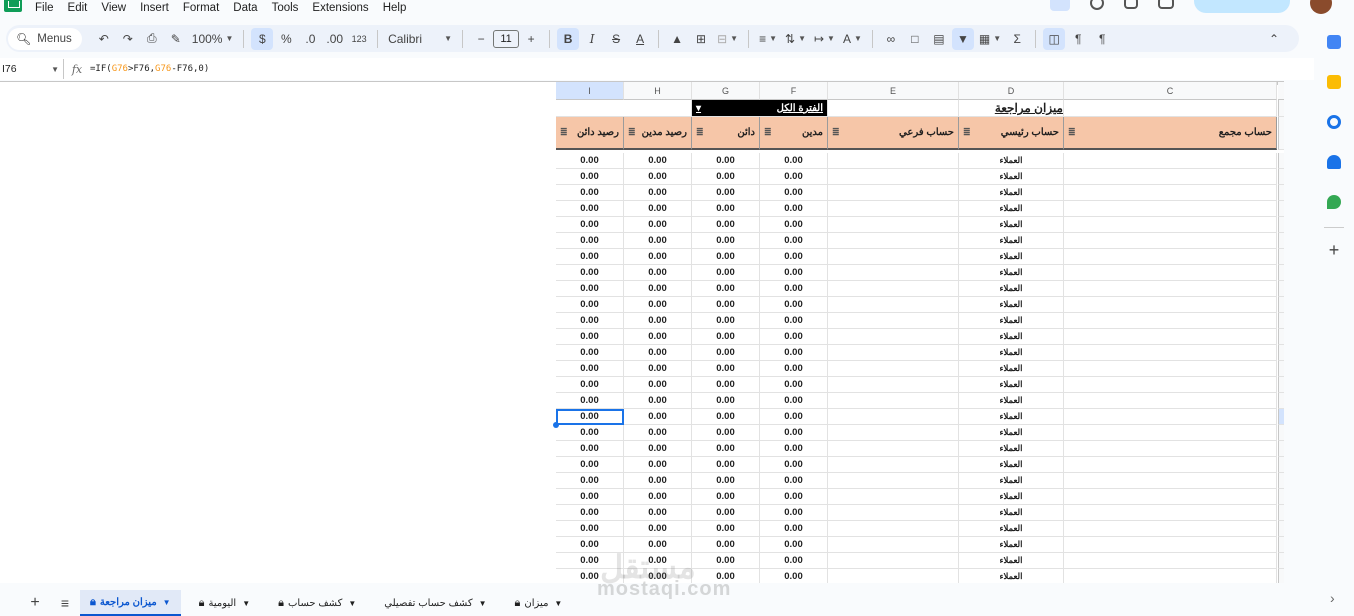 This screenshot has width=1354, height=616. I want to click on filter-icon: ≣, so click(768, 132).